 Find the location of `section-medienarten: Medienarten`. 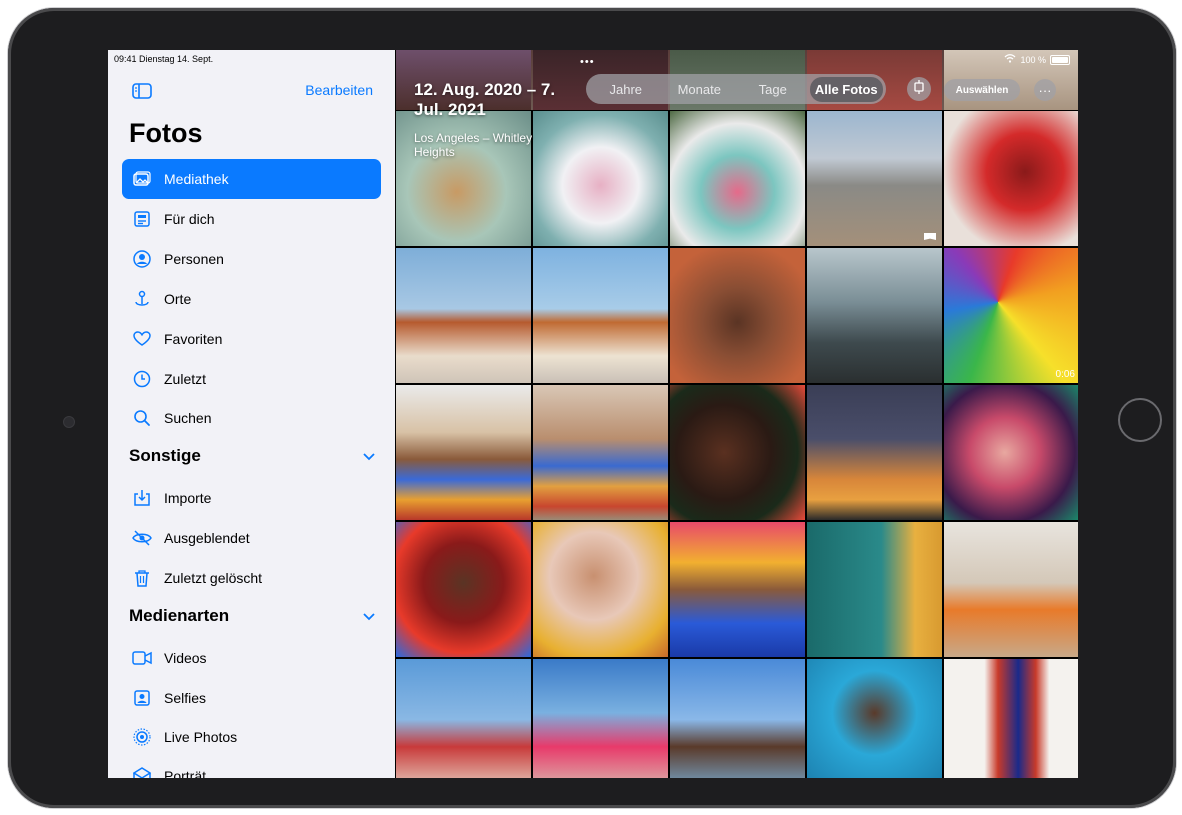

section-medienarten: Medienarten is located at coordinates (252, 616).